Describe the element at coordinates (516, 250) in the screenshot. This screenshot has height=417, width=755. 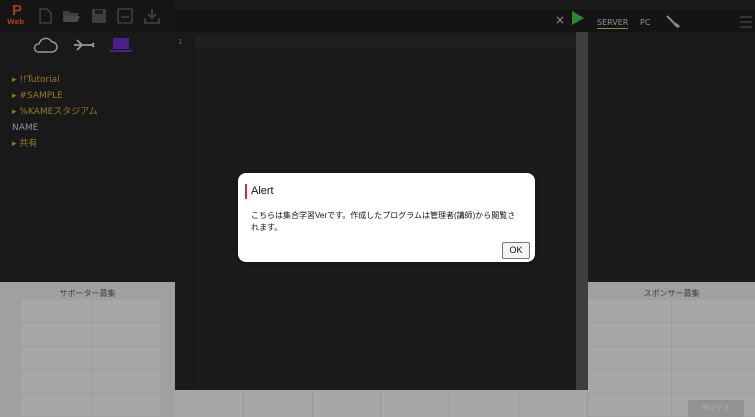
I see `ok-button: OK` at that location.